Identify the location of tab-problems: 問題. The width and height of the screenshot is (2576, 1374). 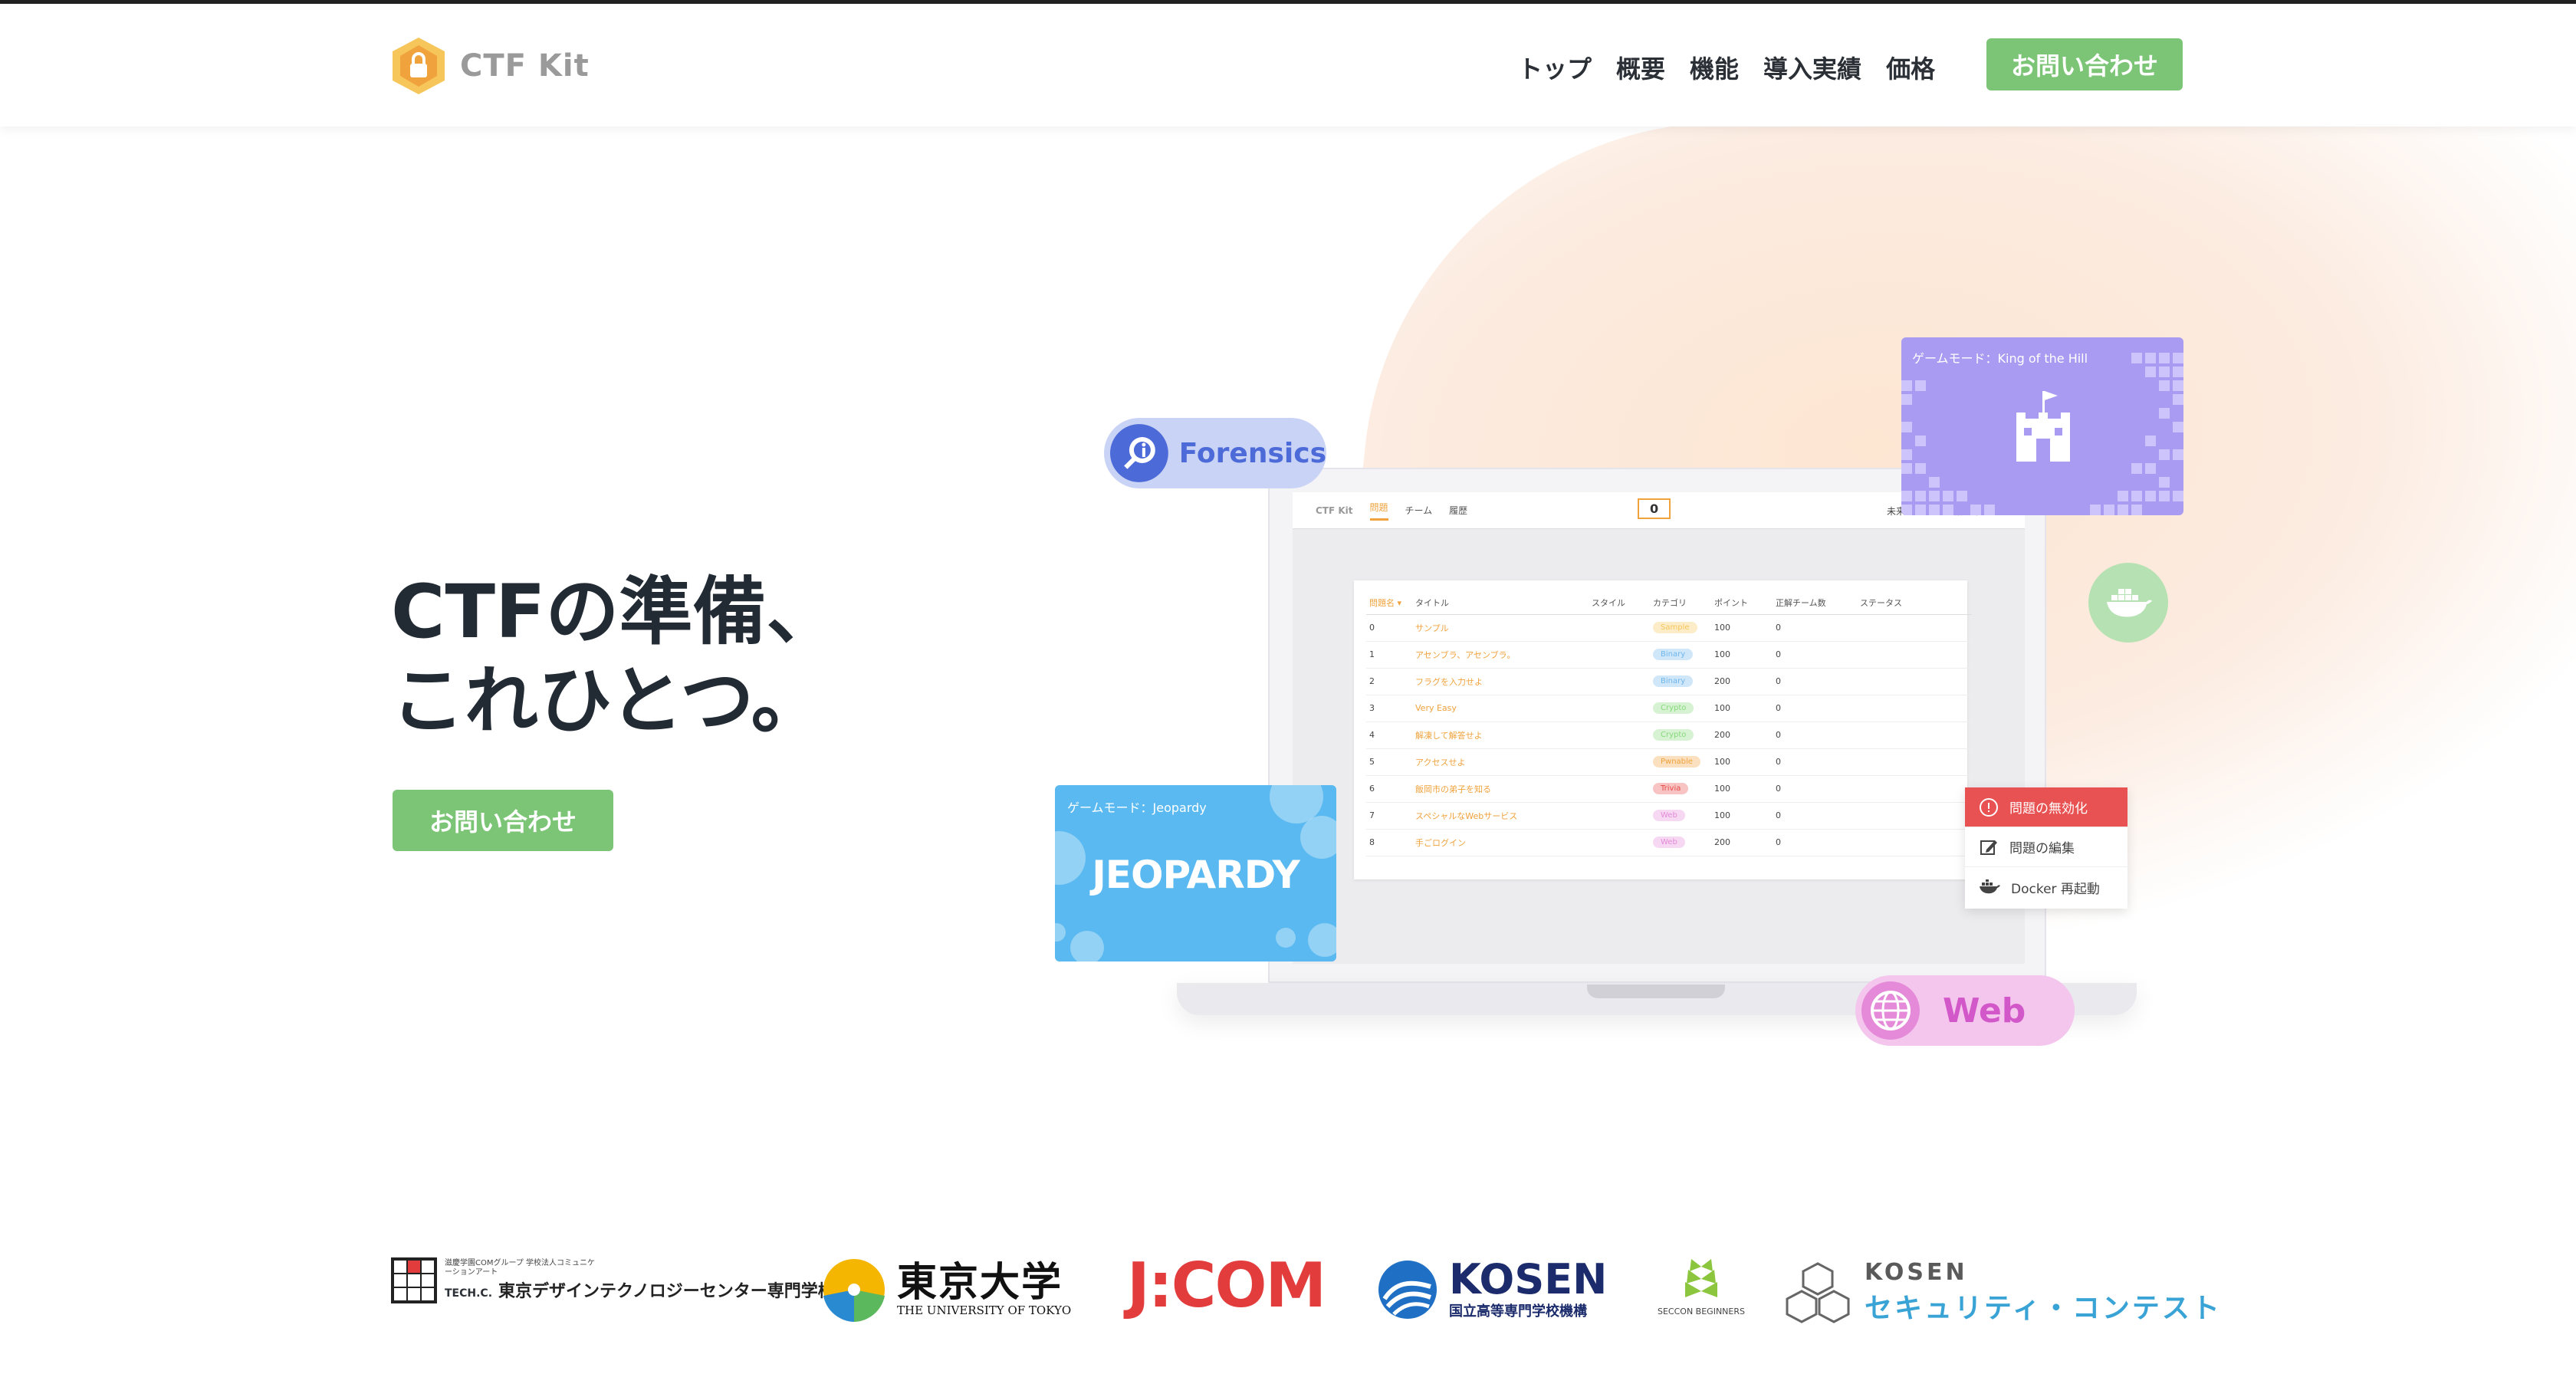
(1378, 511).